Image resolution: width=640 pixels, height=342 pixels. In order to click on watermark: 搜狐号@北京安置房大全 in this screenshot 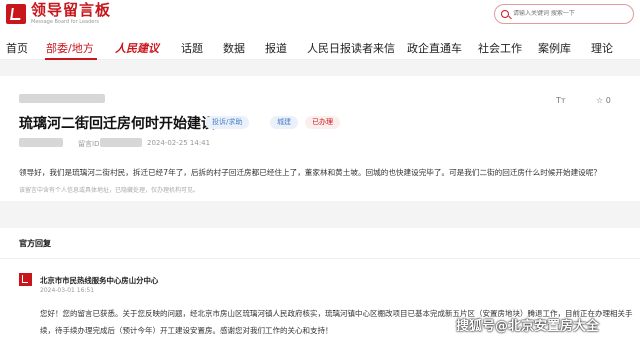, I will do `click(528, 326)`.